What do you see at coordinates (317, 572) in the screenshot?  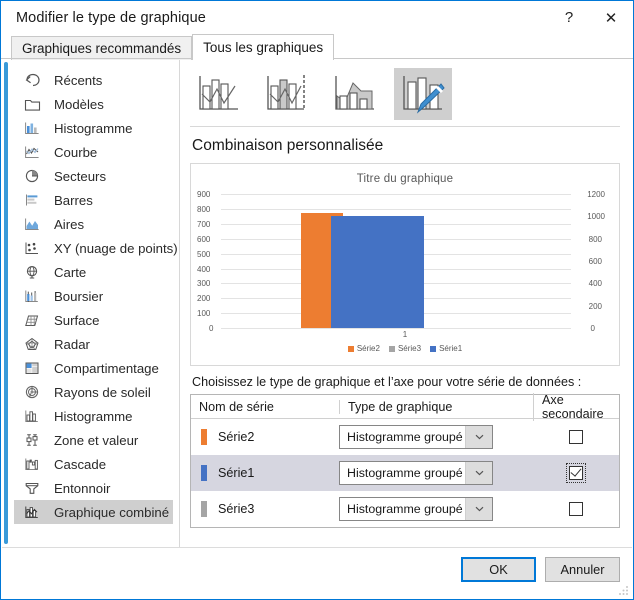 I see `dialog-footer: OK Annuler` at bounding box center [317, 572].